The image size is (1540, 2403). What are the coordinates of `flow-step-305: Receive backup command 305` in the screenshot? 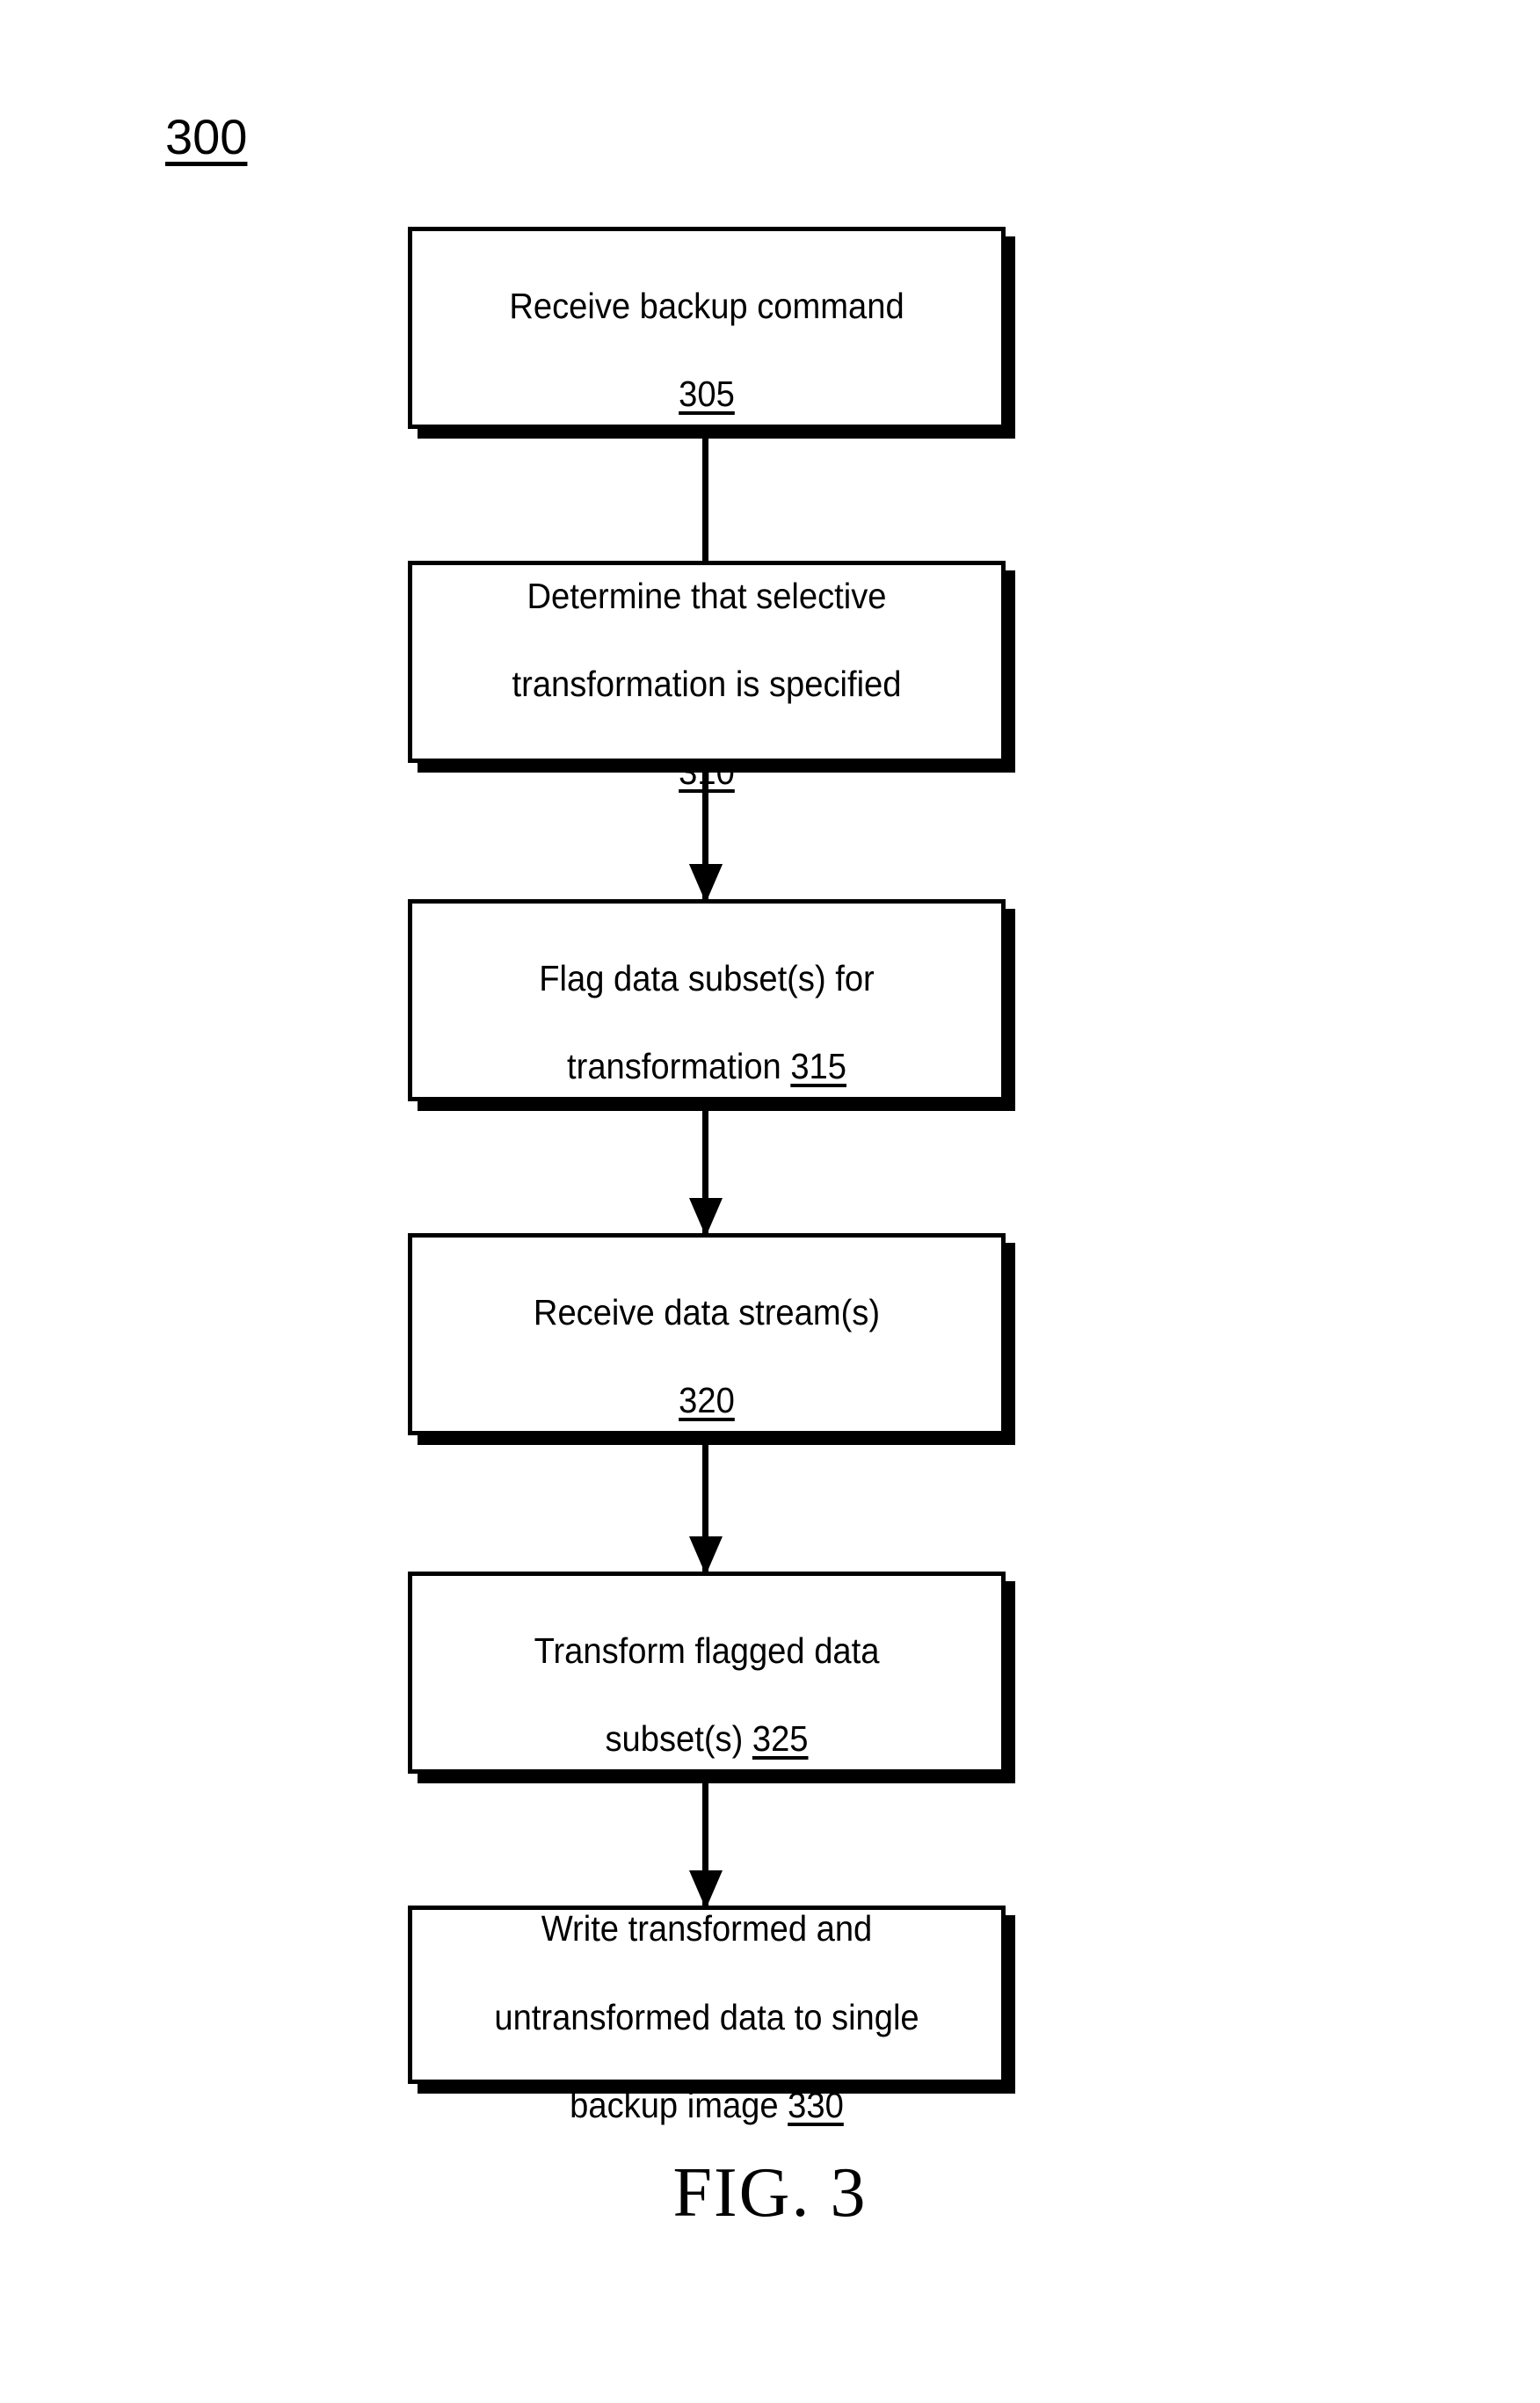 It's located at (707, 328).